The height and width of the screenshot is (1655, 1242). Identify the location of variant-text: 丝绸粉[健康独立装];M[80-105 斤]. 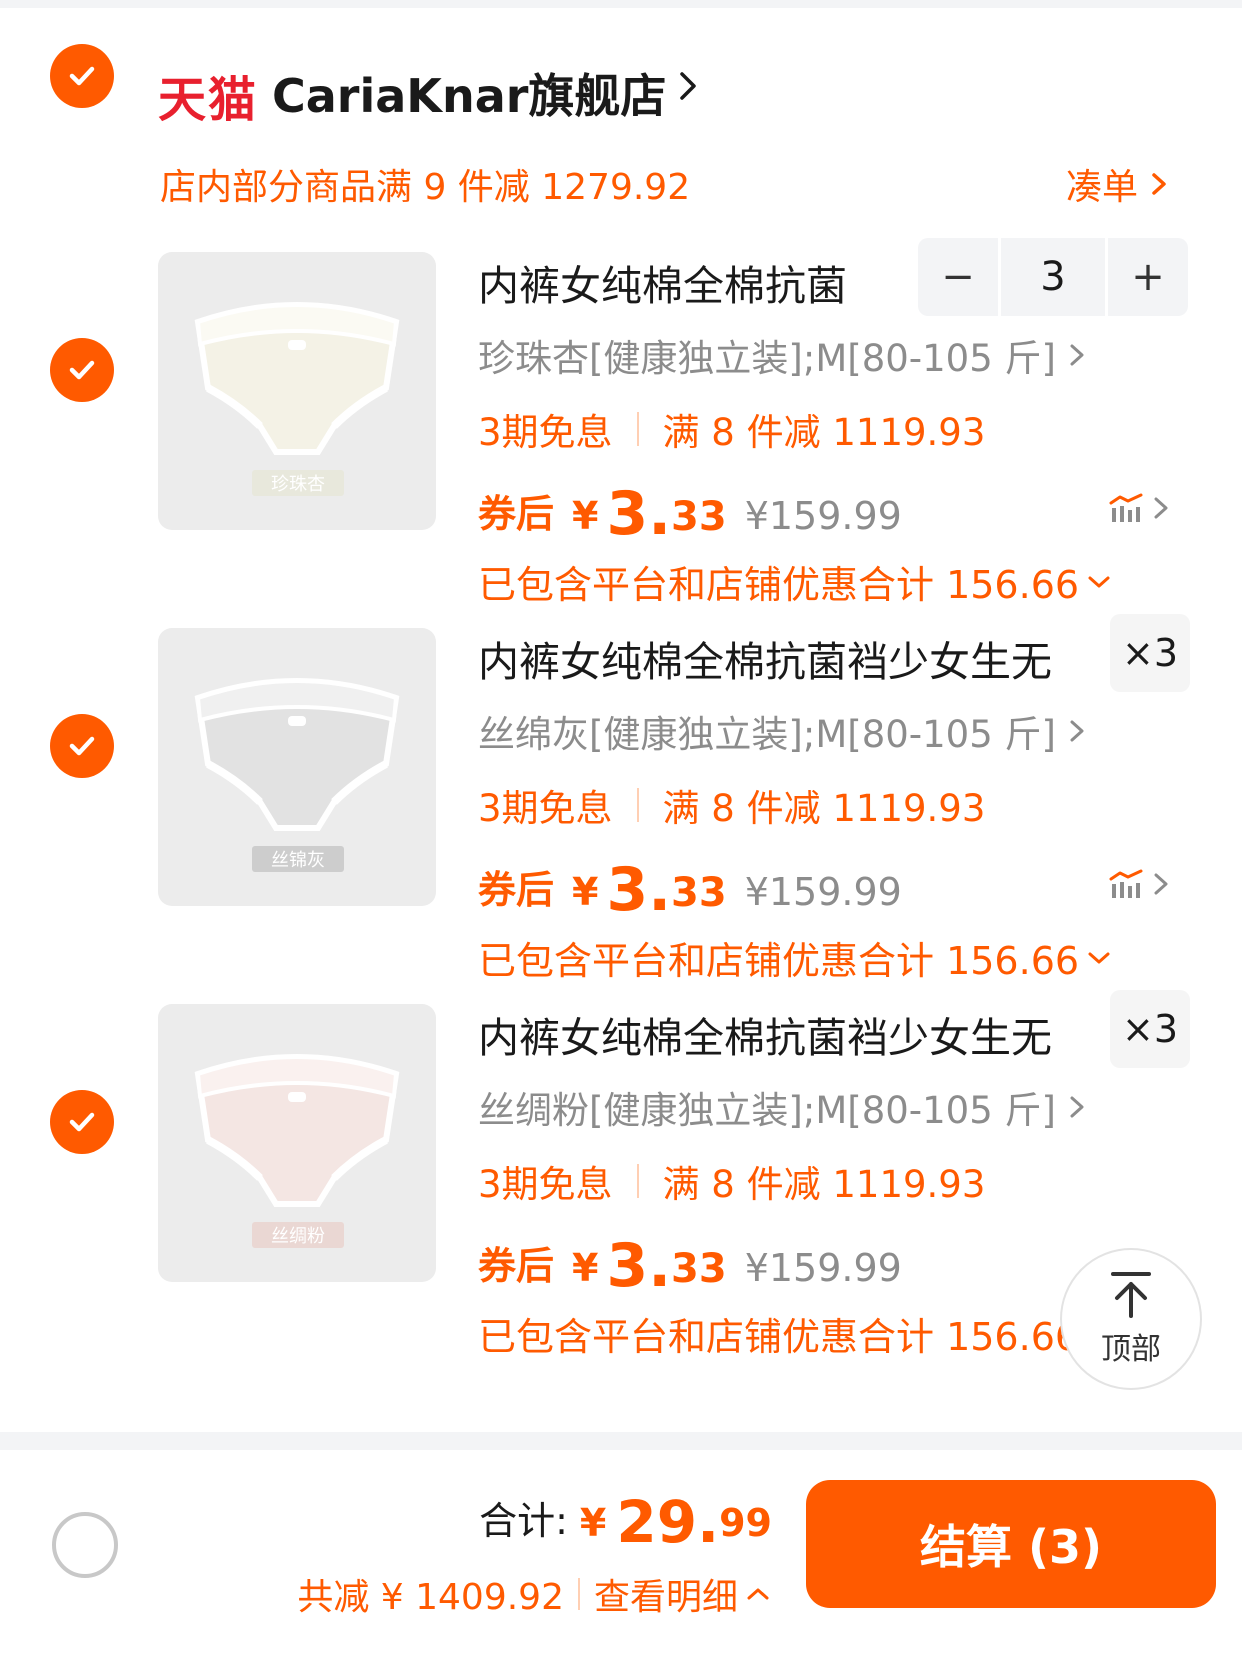
(767, 1110).